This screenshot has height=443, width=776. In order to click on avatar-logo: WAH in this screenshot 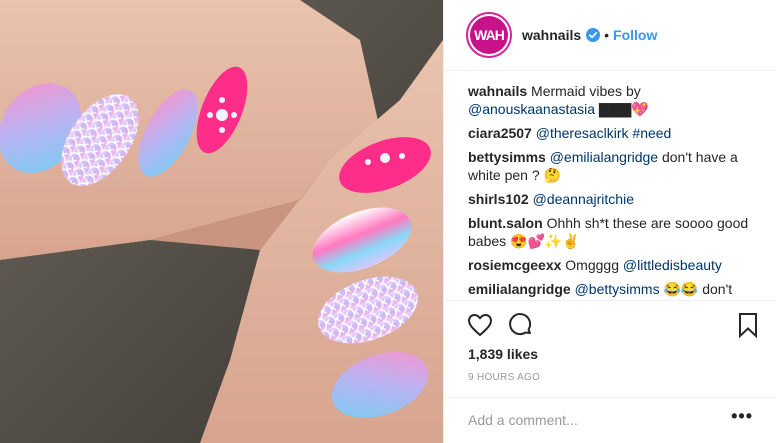, I will do `click(489, 35)`.